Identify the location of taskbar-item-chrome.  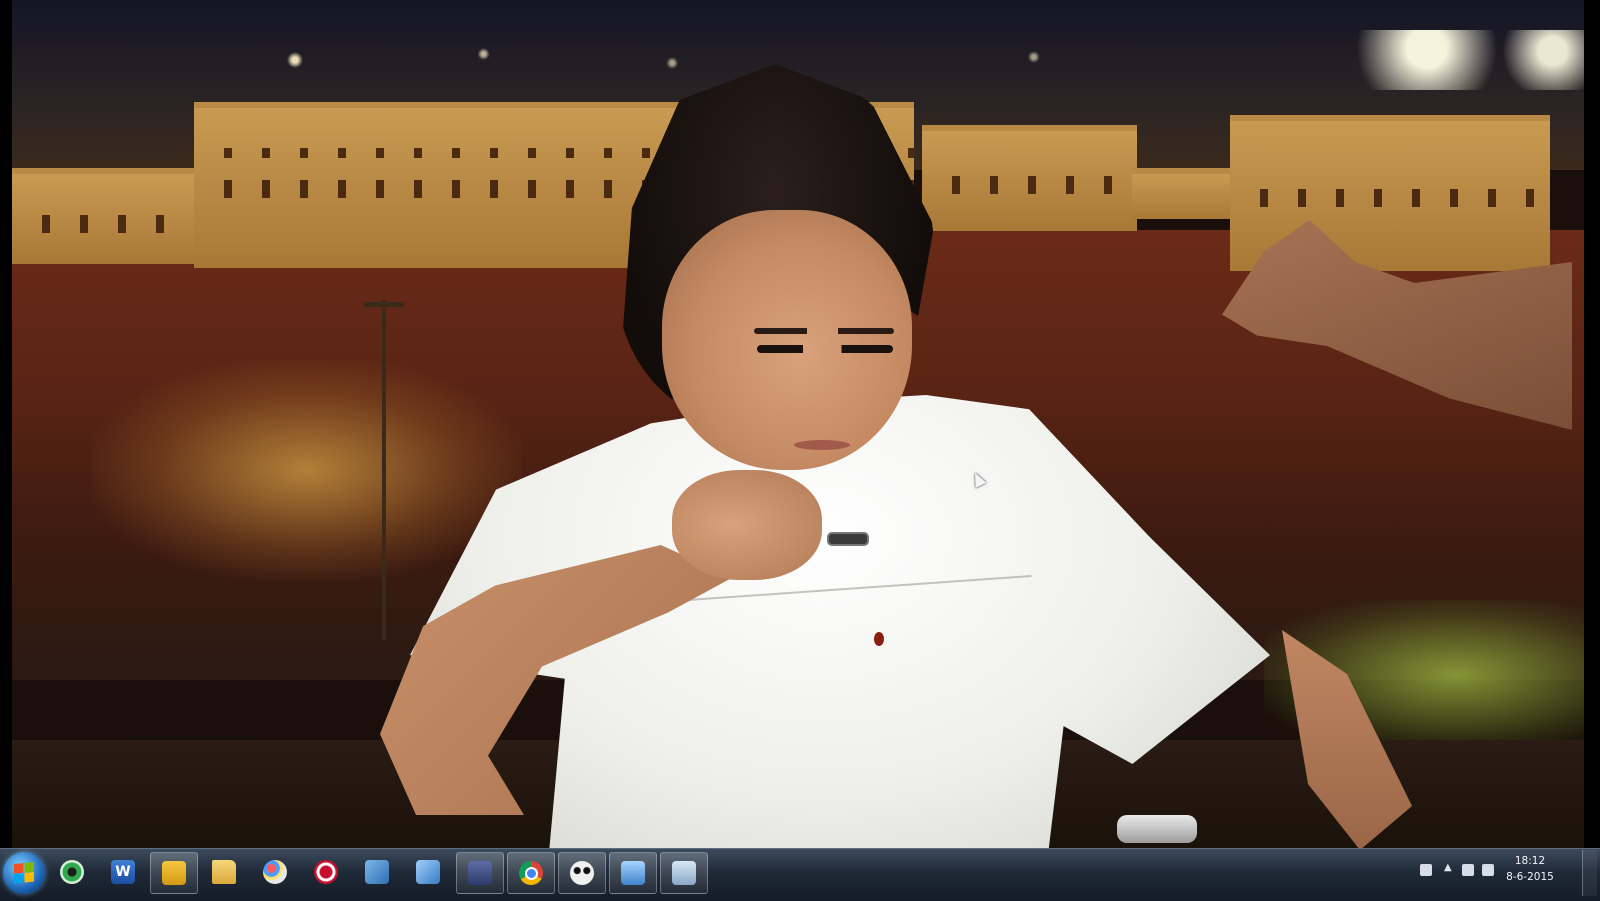
(531, 873).